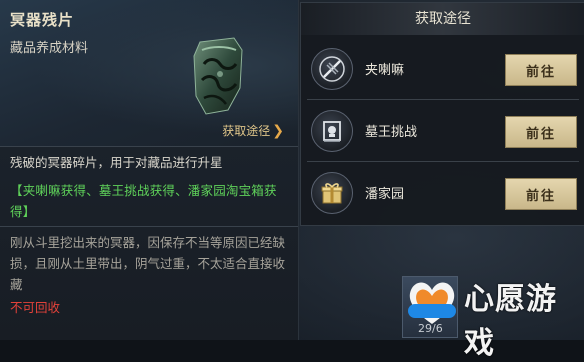 Image resolution: width=584 pixels, height=362 pixels. I want to click on tomb-king-icon, so click(332, 131).